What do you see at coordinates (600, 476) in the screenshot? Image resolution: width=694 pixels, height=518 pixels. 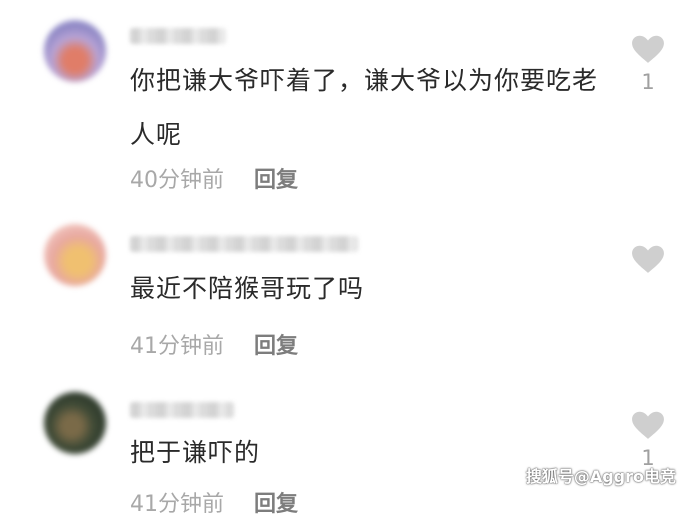 I see `watermark: 搜狐号@Aggro电竞` at bounding box center [600, 476].